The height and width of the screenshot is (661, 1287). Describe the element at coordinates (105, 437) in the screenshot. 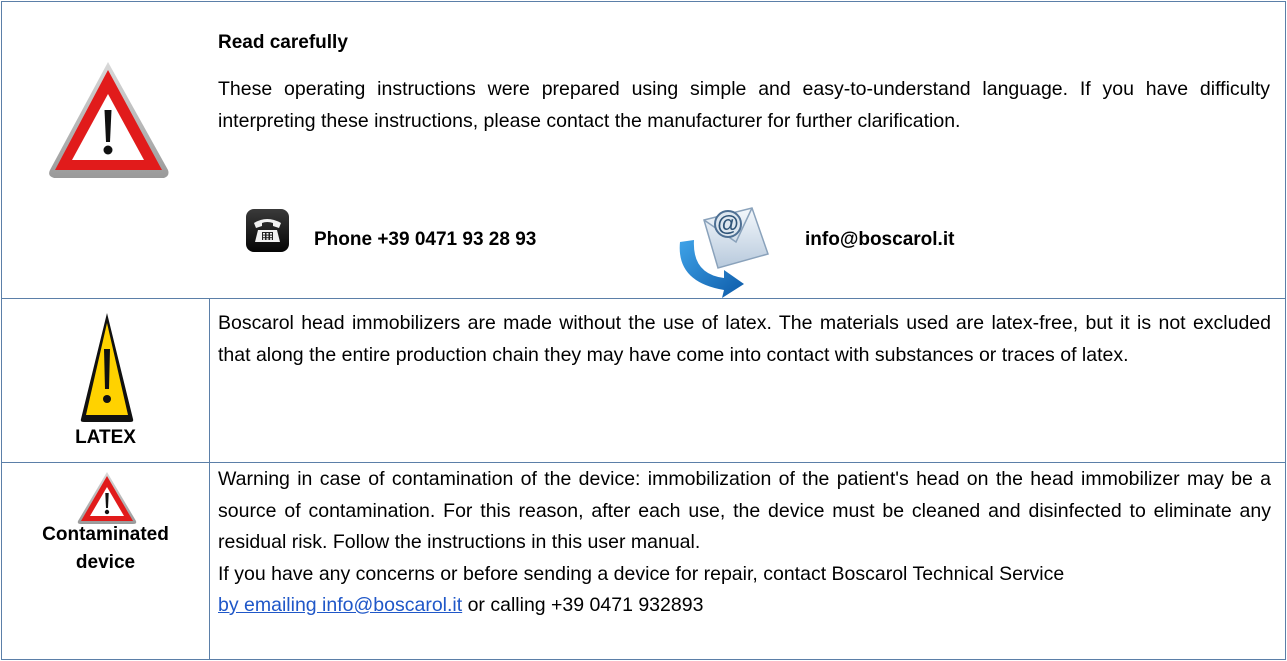

I see `latex-label: LATEX` at that location.